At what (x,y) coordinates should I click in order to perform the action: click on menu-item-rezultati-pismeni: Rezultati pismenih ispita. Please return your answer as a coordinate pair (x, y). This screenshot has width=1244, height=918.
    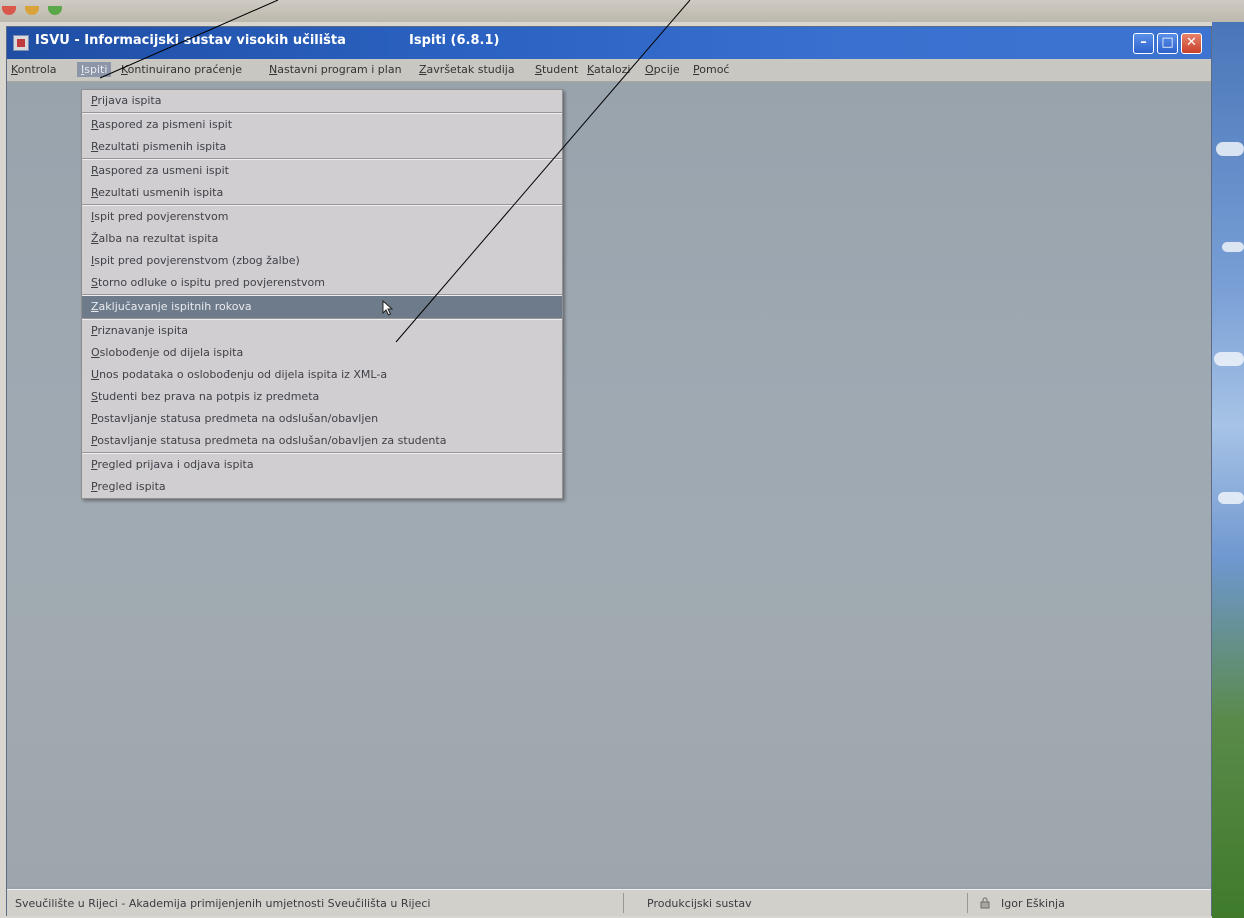
    Looking at the image, I should click on (322, 147).